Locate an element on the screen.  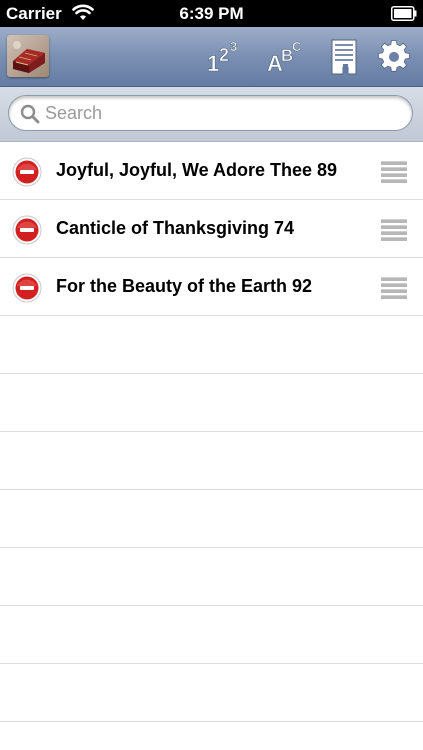
sort-numeric-icon: 1 2 3 is located at coordinates (222, 58).